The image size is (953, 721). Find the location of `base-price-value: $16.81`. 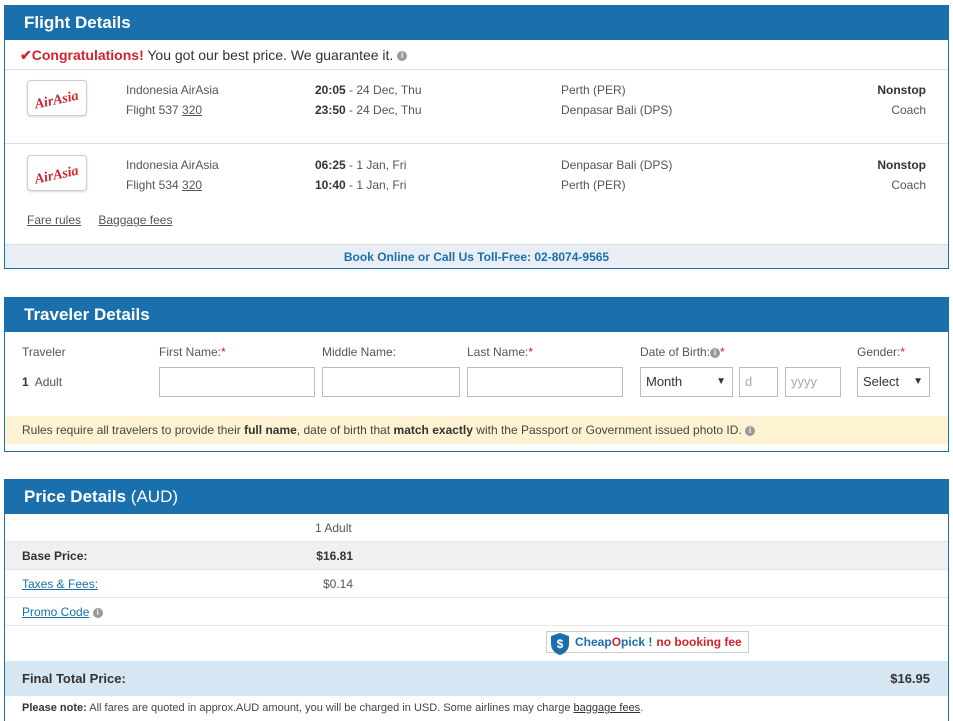

base-price-value: $16.81 is located at coordinates (334, 556).